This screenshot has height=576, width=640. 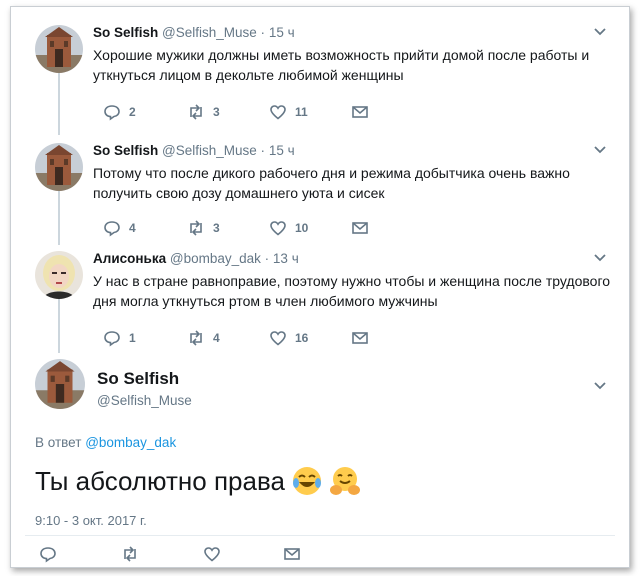 What do you see at coordinates (203, 338) in the screenshot?
I see `retweet-button: 4` at bounding box center [203, 338].